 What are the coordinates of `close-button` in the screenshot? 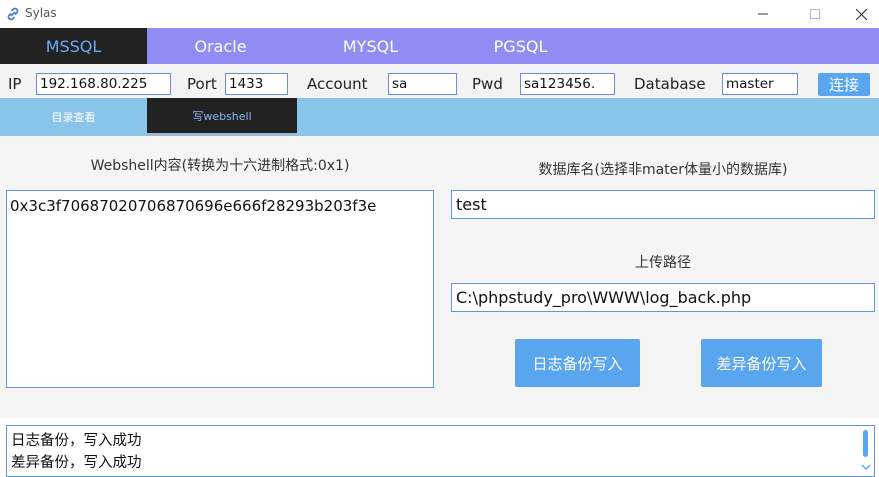 It's located at (858, 14).